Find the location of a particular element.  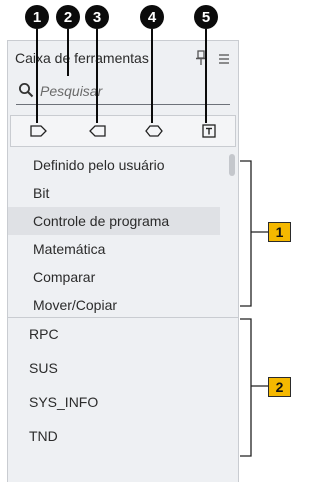

instruction-item-sus: SUS is located at coordinates (123, 368).